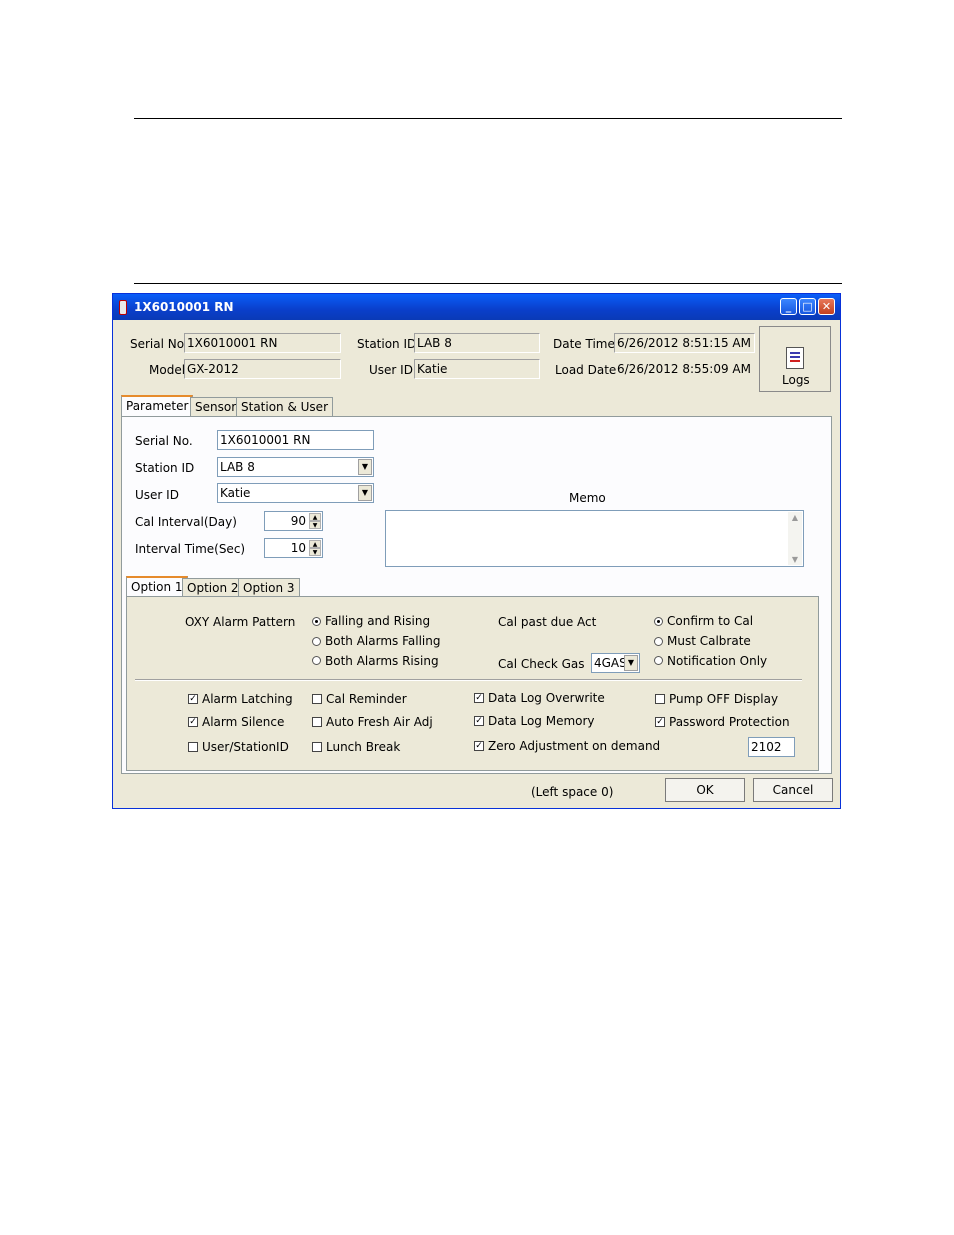 The image size is (954, 1235). I want to click on header-loaddate-value: 6/26/2012 8:55:09 AM, so click(684, 369).